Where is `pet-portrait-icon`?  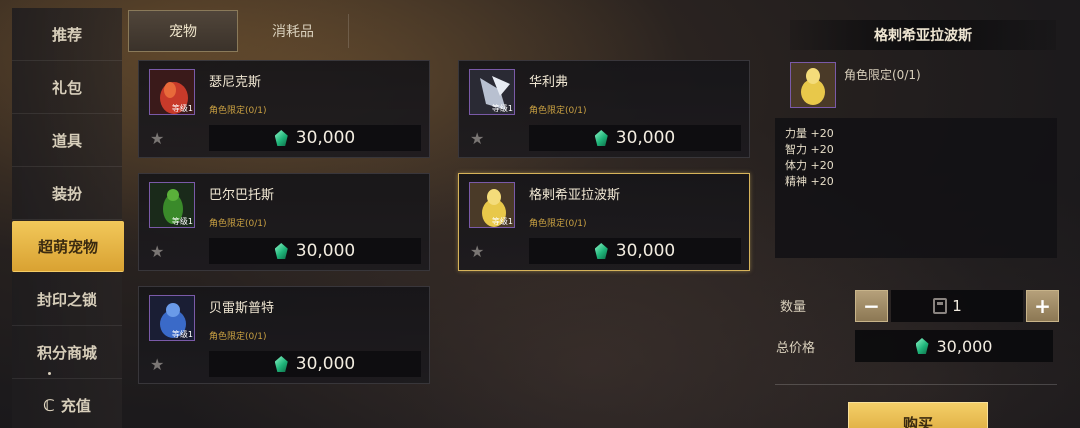
pet-portrait-icon is located at coordinates (813, 85).